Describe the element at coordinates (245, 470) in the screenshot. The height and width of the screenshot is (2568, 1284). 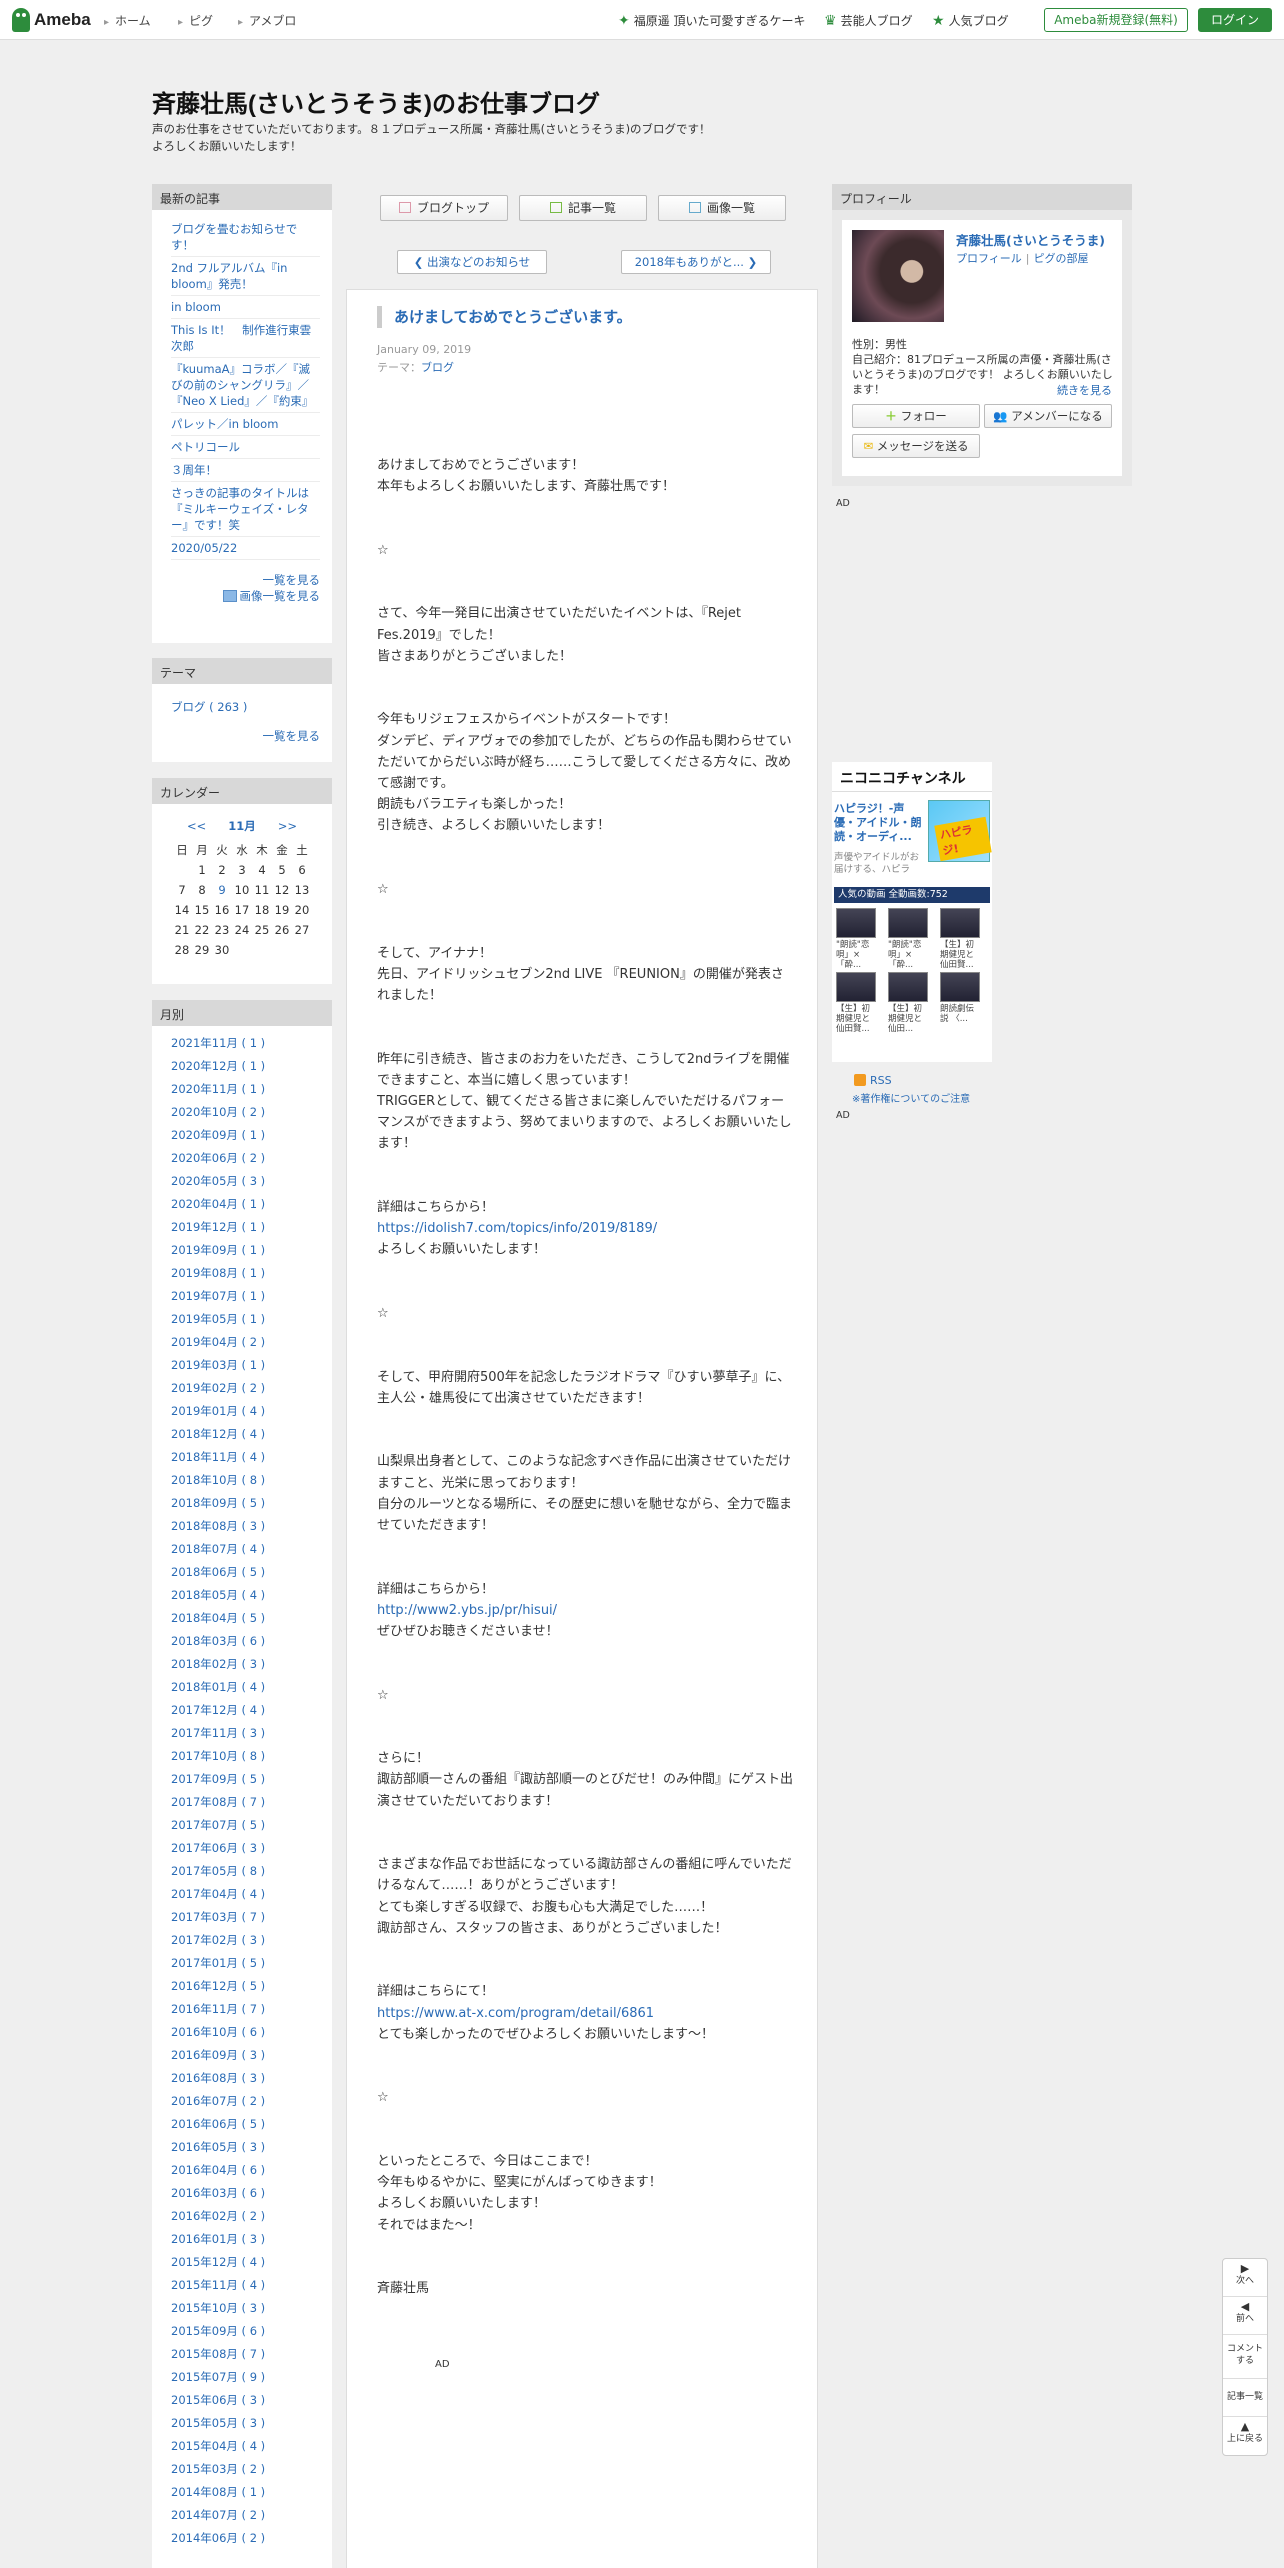
I see `recent-article-link: ３周年！` at that location.